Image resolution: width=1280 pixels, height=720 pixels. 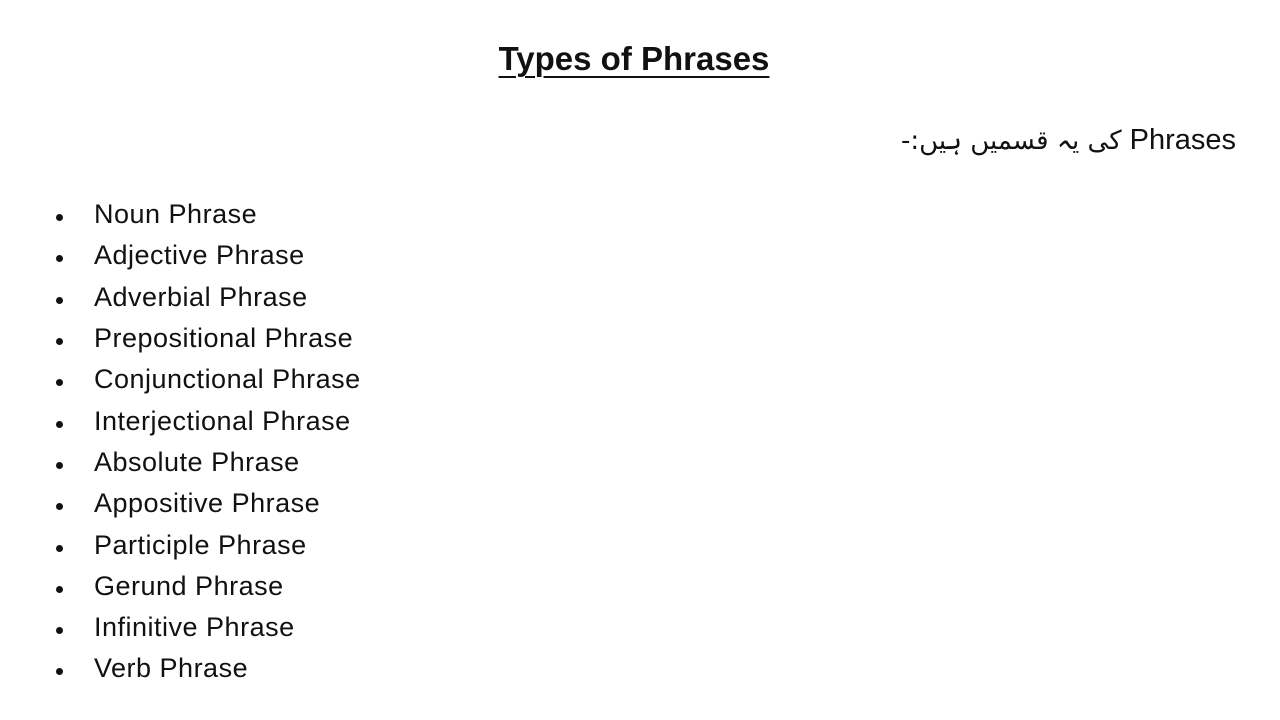 What do you see at coordinates (1182, 140) in the screenshot?
I see `intro-english-text: Phrases` at bounding box center [1182, 140].